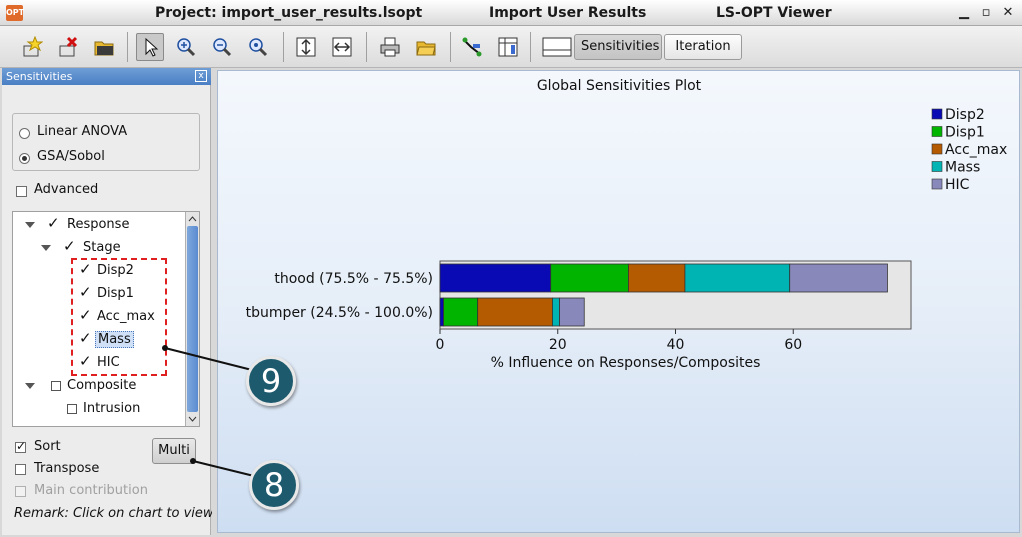 This screenshot has width=1022, height=537. What do you see at coordinates (119, 317) in the screenshot?
I see `highlight-box` at bounding box center [119, 317].